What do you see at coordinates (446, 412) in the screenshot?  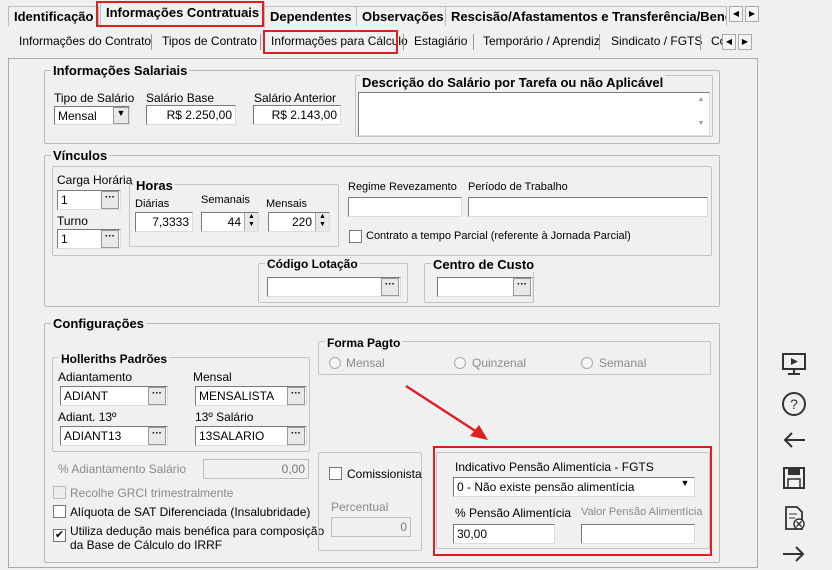 I see `annotation-arrow-icon` at bounding box center [446, 412].